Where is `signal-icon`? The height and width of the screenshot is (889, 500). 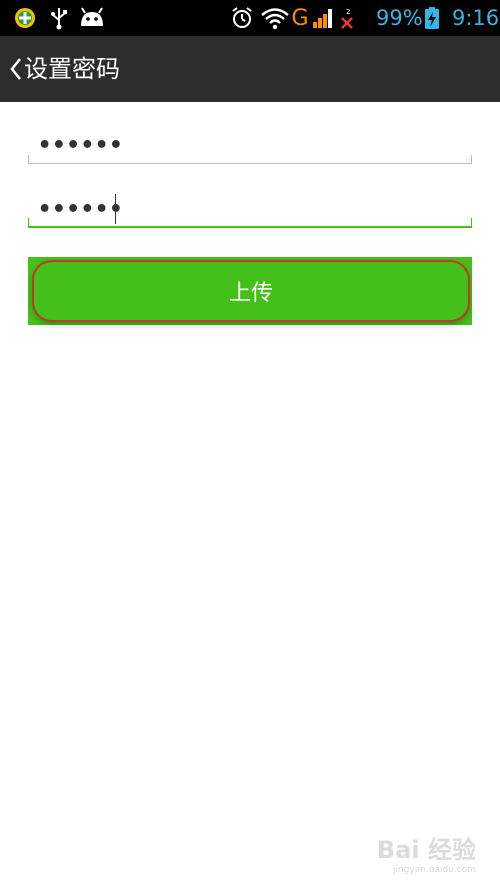 signal-icon is located at coordinates (323, 18).